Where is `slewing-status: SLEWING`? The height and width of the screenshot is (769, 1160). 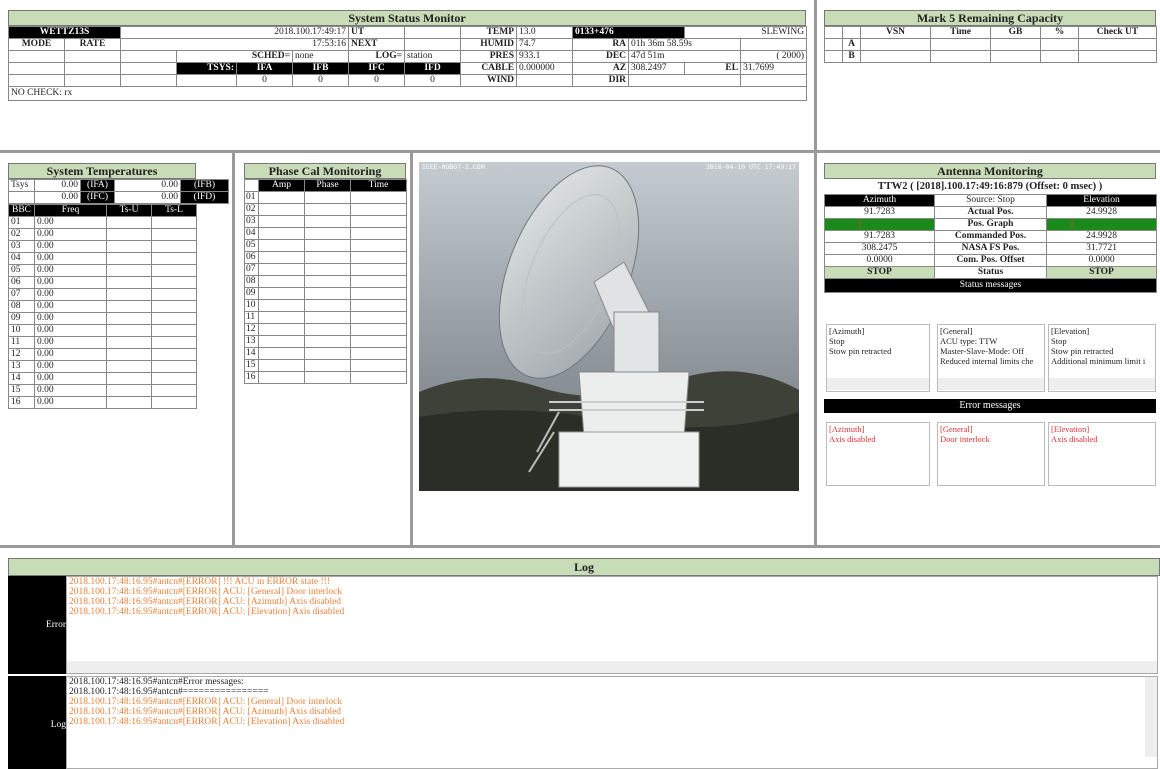 slewing-status: SLEWING is located at coordinates (746, 32).